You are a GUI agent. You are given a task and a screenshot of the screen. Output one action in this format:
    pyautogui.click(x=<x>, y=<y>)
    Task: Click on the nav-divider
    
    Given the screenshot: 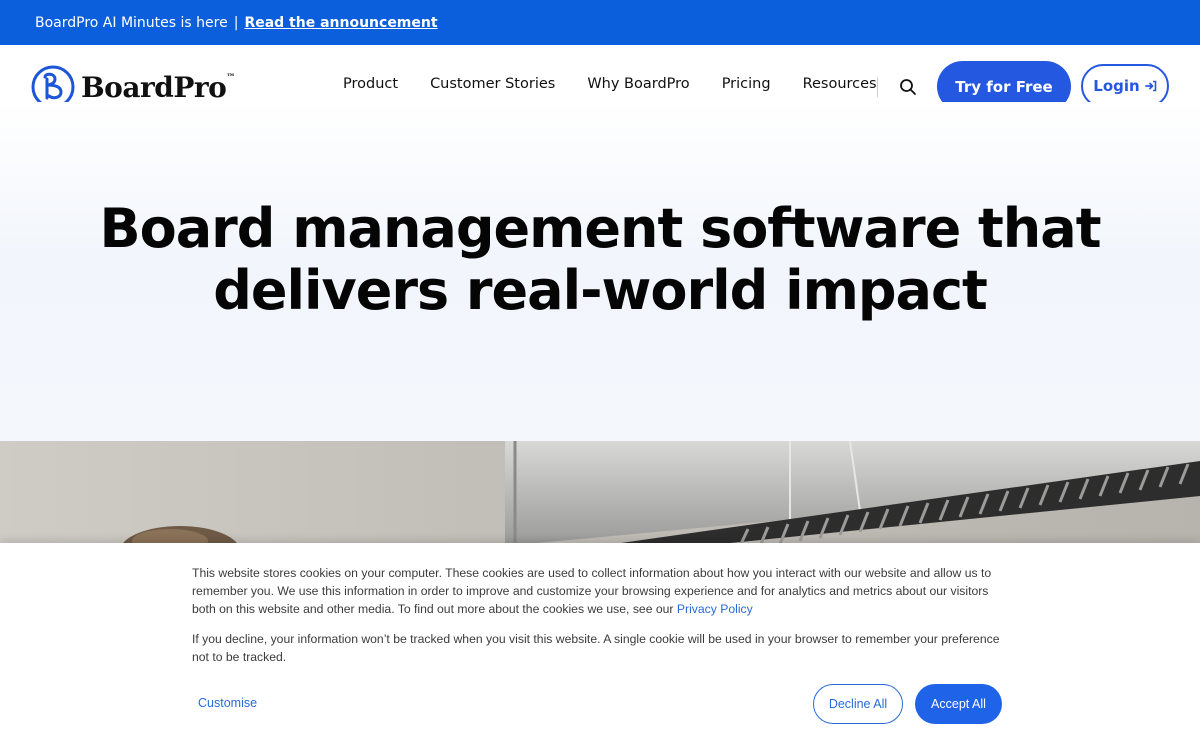 What is the action you would take?
    pyautogui.click(x=877, y=87)
    